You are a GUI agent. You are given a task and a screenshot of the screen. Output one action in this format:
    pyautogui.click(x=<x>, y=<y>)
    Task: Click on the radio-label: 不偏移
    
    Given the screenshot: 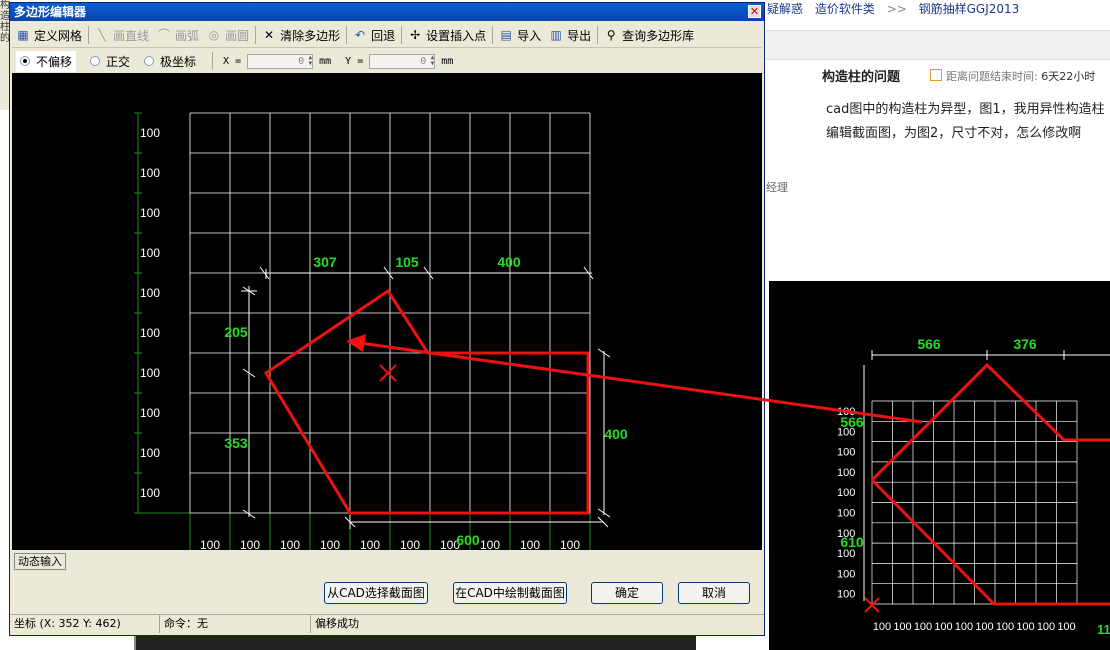 What is the action you would take?
    pyautogui.click(x=54, y=61)
    